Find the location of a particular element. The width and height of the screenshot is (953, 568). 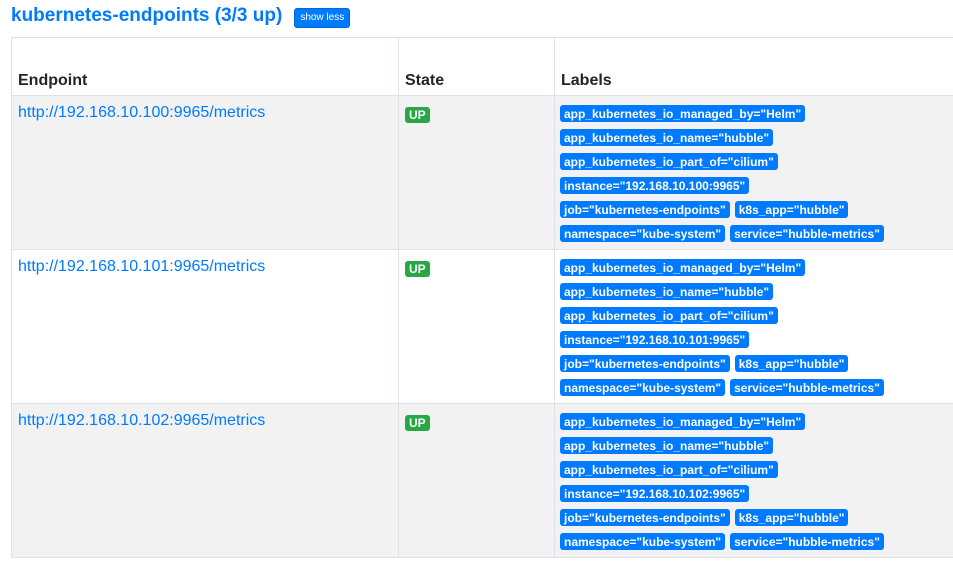

table-header-row: Endpoint State Labels is located at coordinates (482, 66).